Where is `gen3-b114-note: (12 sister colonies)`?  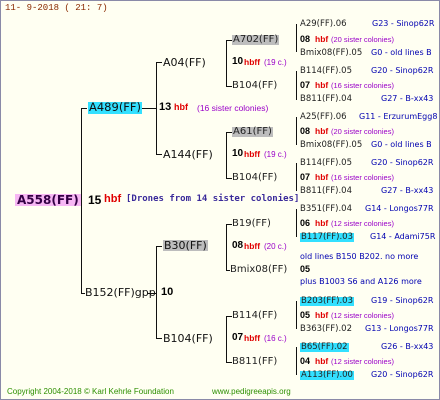 gen3-b114-note: (12 sister colonies) is located at coordinates (362, 315).